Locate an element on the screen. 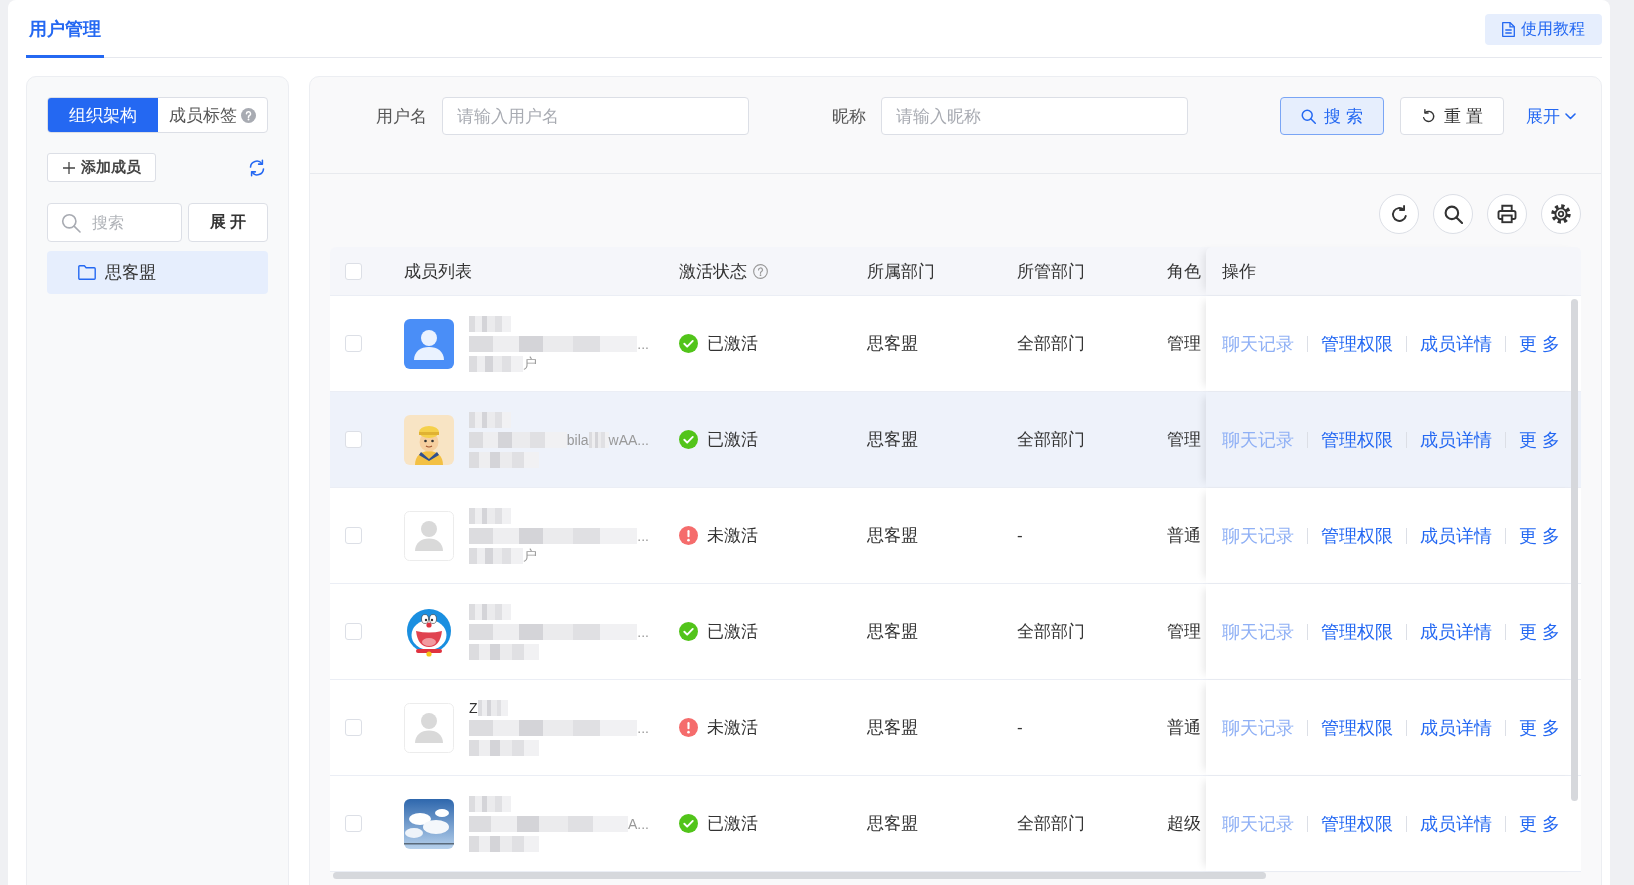  reset-button: 重 置 is located at coordinates (1452, 116).